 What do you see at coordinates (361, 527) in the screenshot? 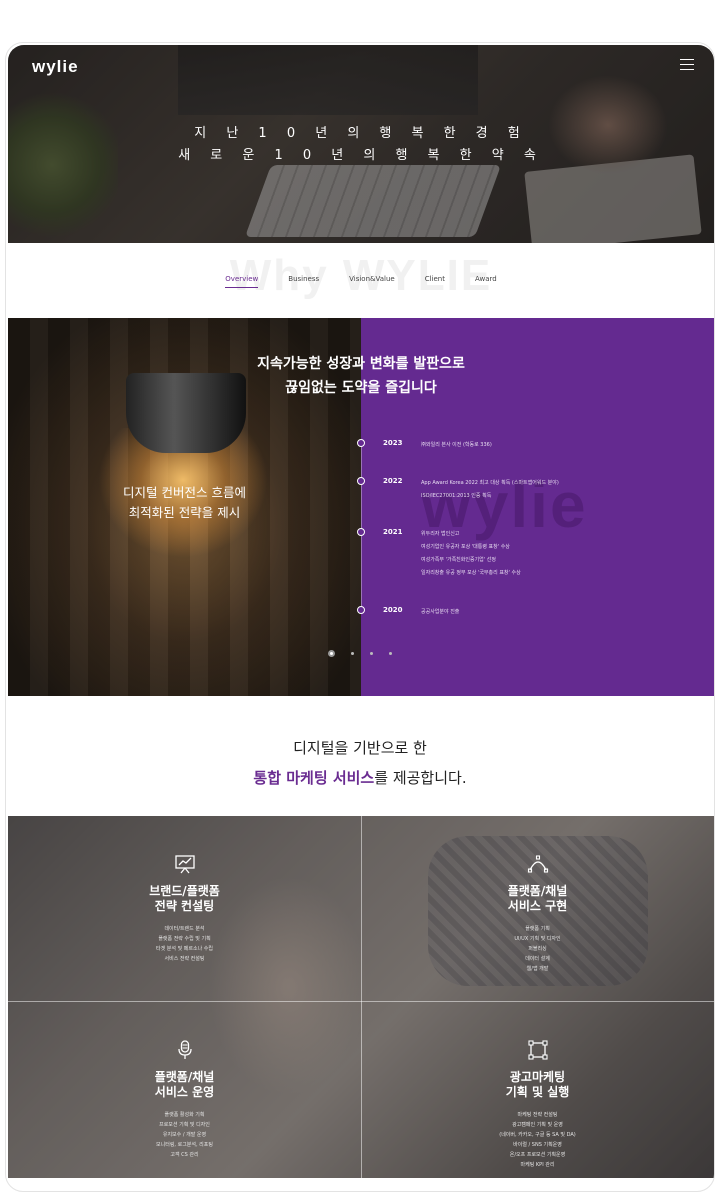
I see `timeline-axis` at bounding box center [361, 527].